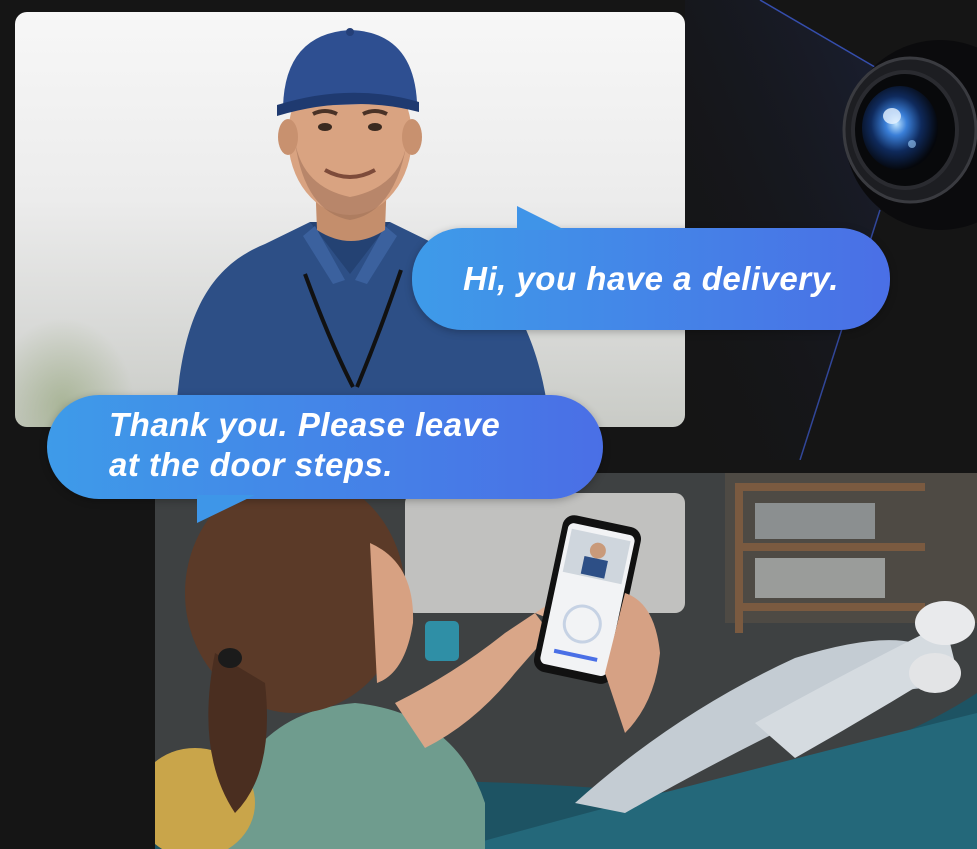 The height and width of the screenshot is (849, 977). Describe the element at coordinates (651, 278) in the screenshot. I see `incoming-message-text: Hi, you have a delivery.` at that location.